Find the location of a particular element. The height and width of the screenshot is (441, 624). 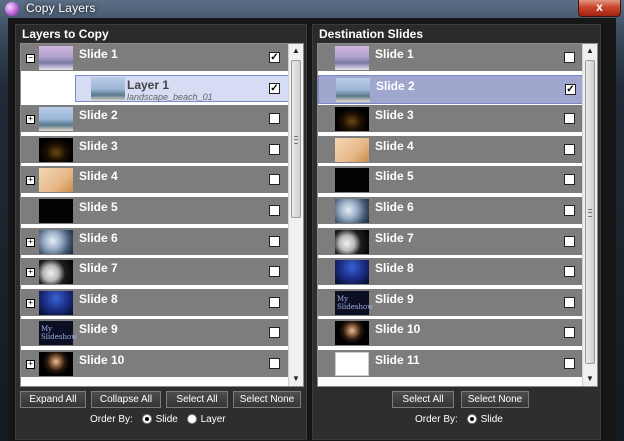

title-bar: Copy Layers x is located at coordinates (312, 9).